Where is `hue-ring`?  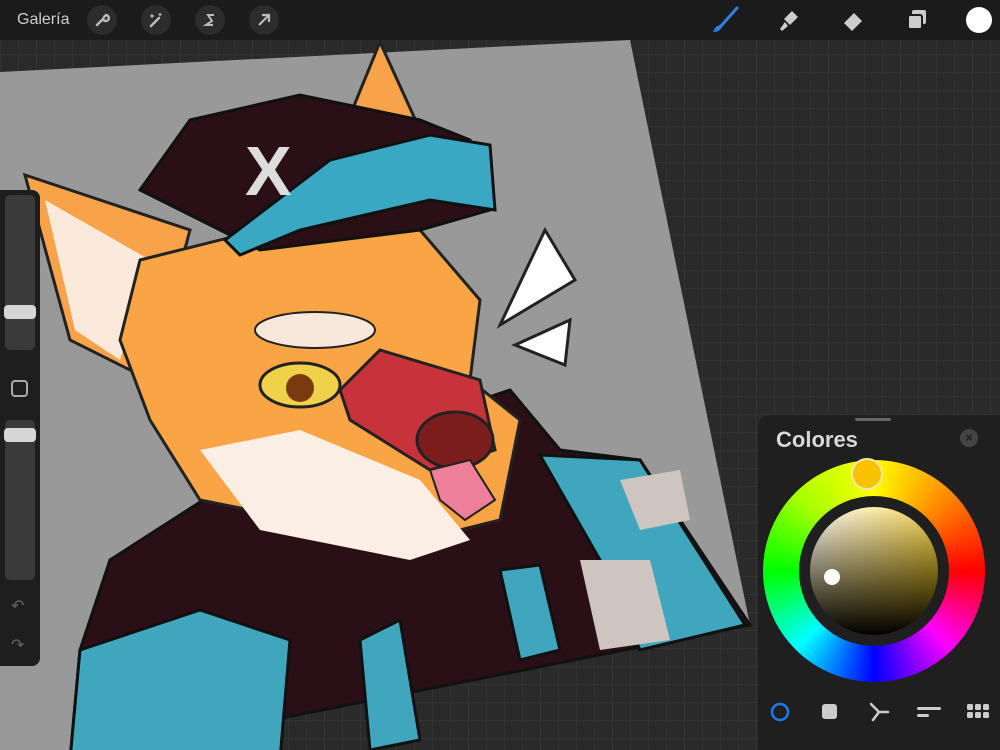 hue-ring is located at coordinates (874, 570).